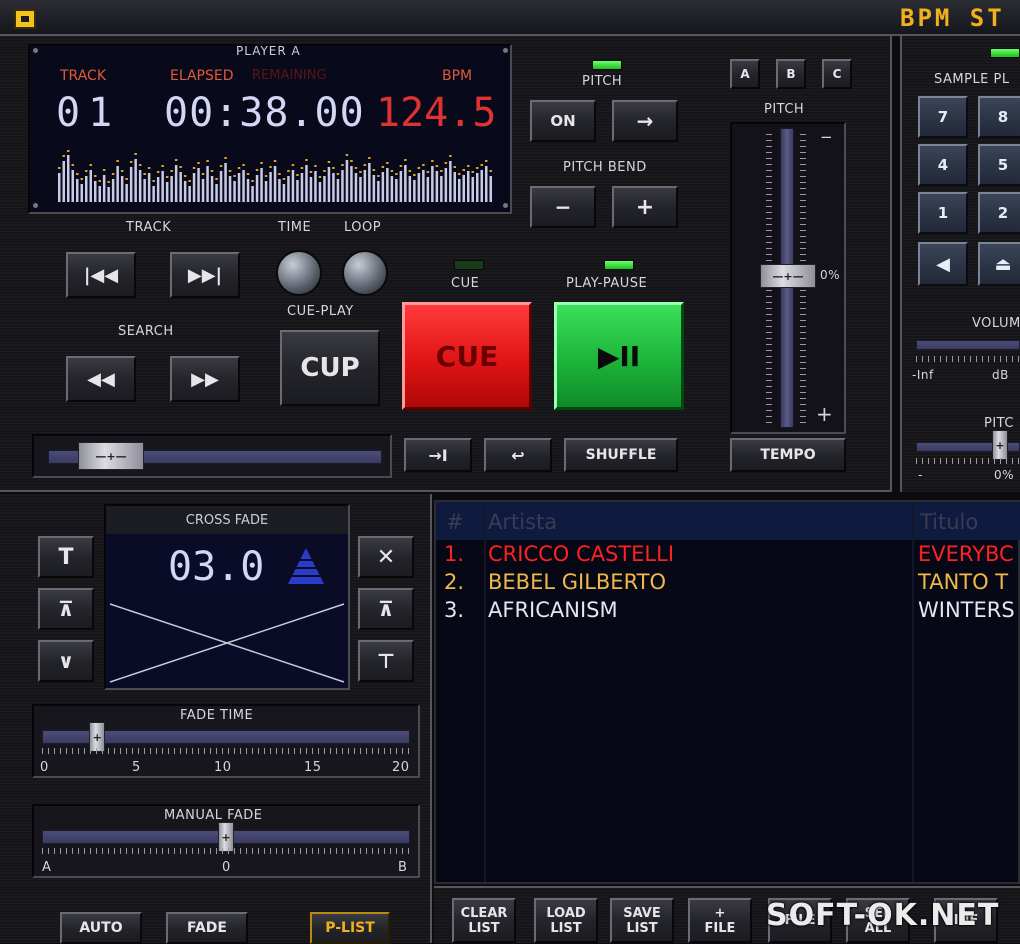  What do you see at coordinates (943, 165) in the screenshot?
I see `sample-key-4: 4` at bounding box center [943, 165].